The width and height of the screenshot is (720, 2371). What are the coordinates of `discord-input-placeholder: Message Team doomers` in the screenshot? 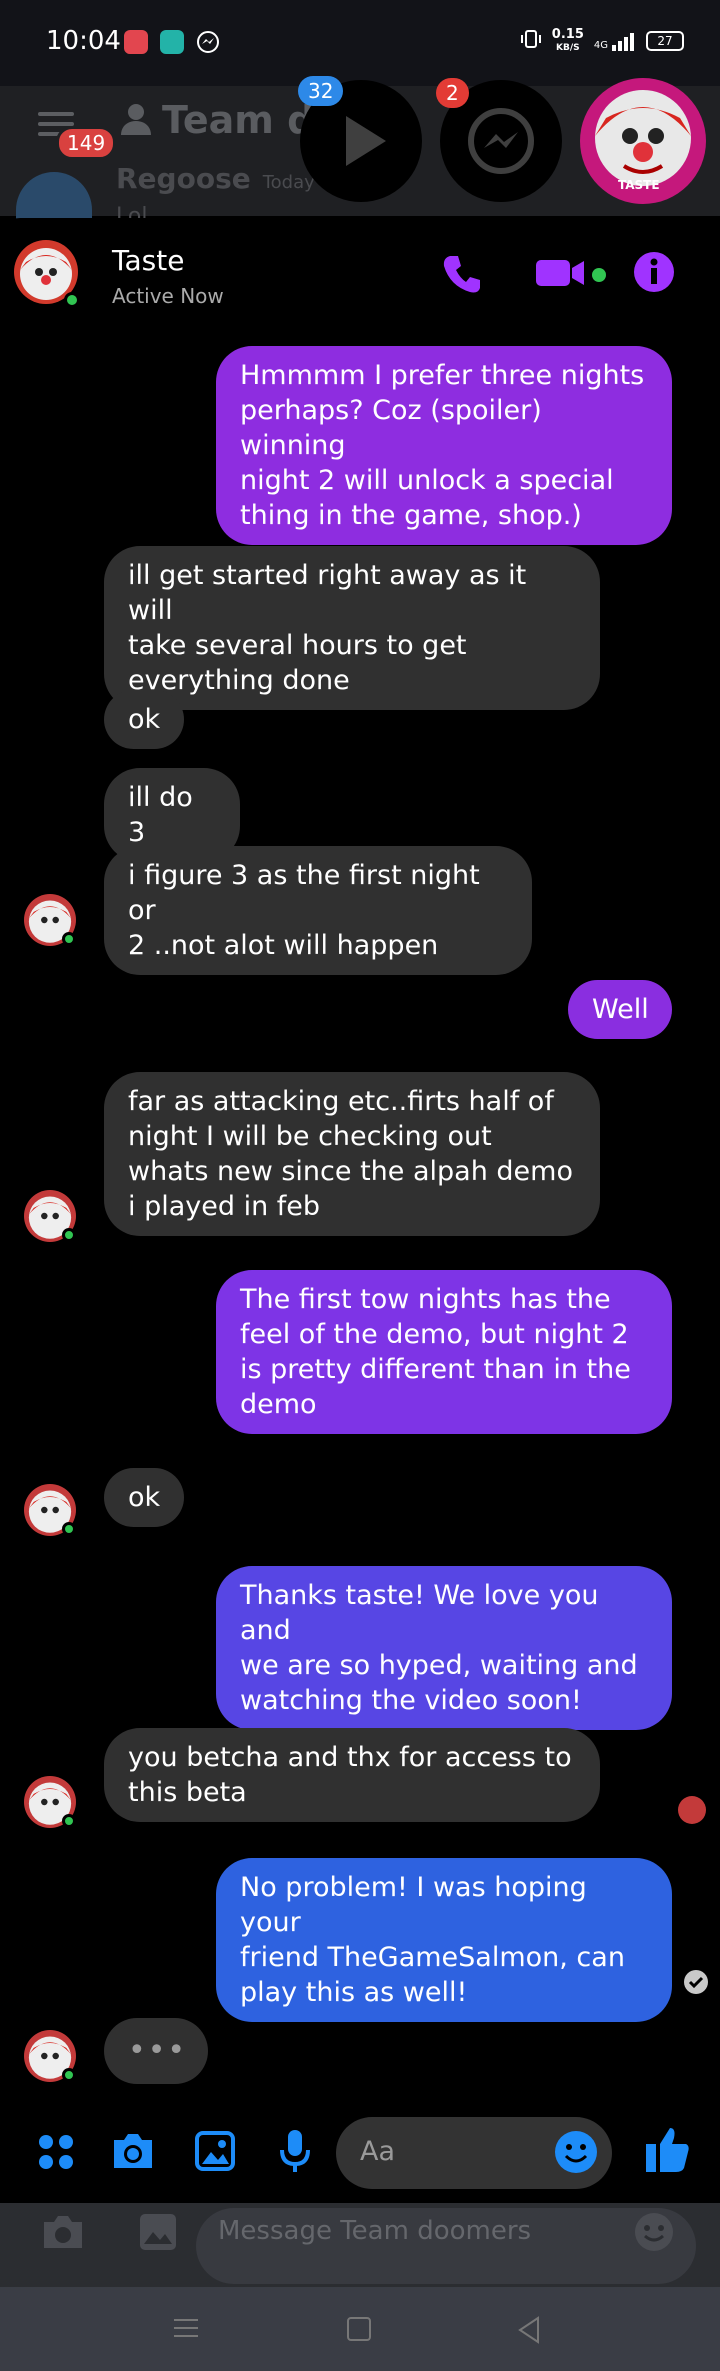 It's located at (375, 2231).